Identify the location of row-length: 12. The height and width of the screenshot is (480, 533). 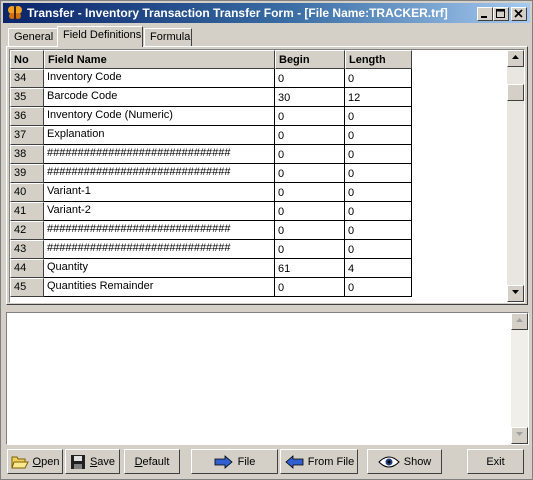
(378, 97).